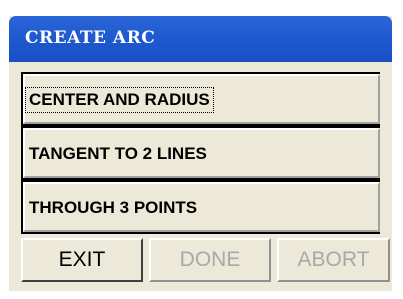 Image resolution: width=403 pixels, height=299 pixels. I want to click on window-title: CREATE ARC, so click(90, 38).